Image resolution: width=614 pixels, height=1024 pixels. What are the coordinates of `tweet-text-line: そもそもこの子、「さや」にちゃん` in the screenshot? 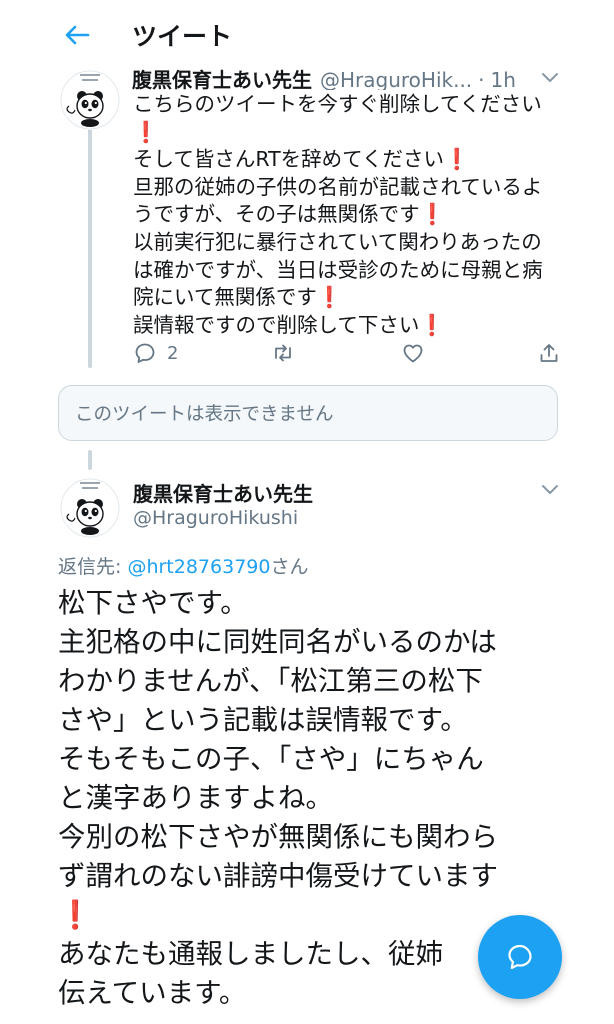 It's located at (271, 759).